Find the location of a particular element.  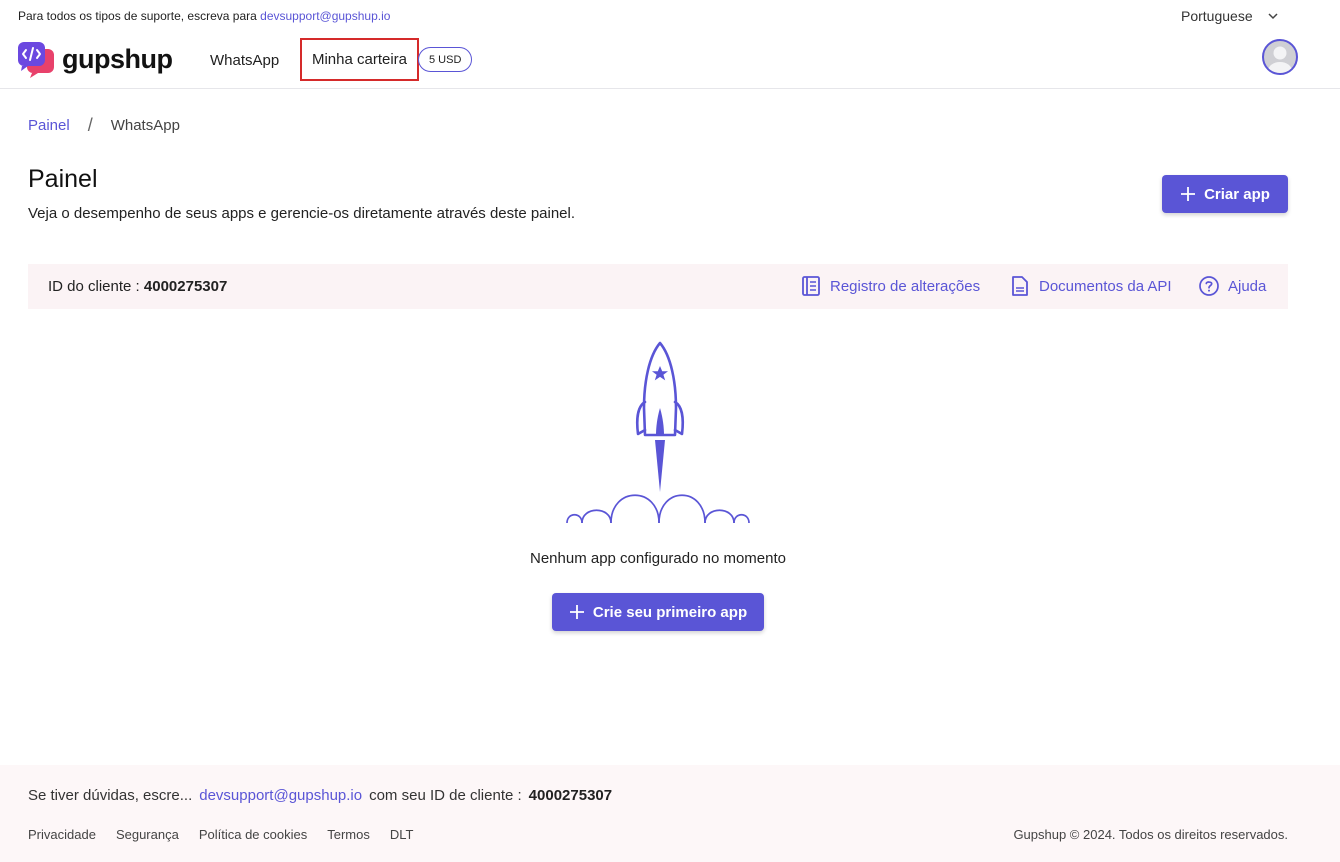

logo-text: gupshup is located at coordinates (117, 58).